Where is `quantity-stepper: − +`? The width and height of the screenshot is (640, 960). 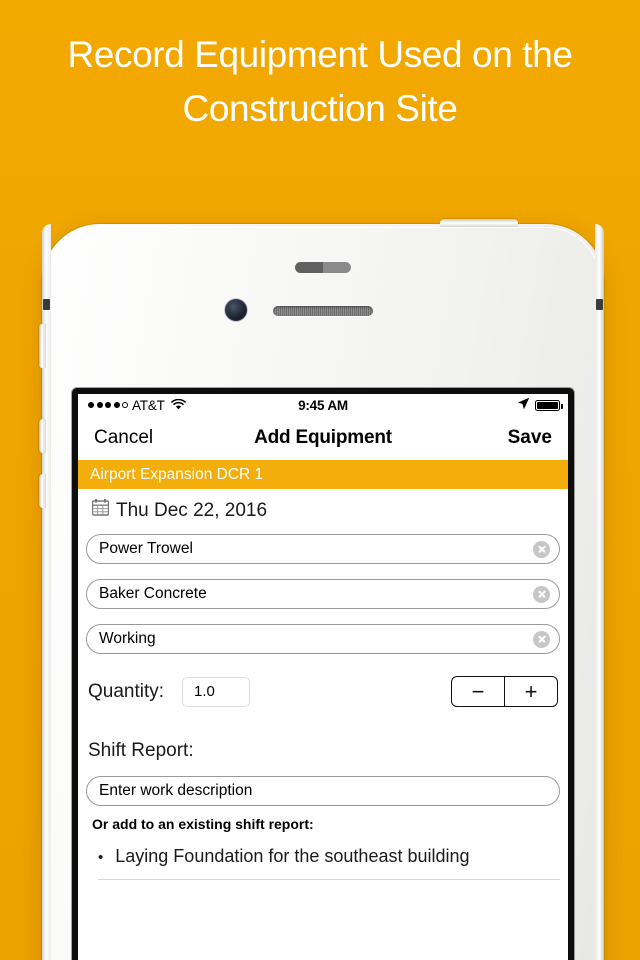
quantity-stepper: − + is located at coordinates (504, 691).